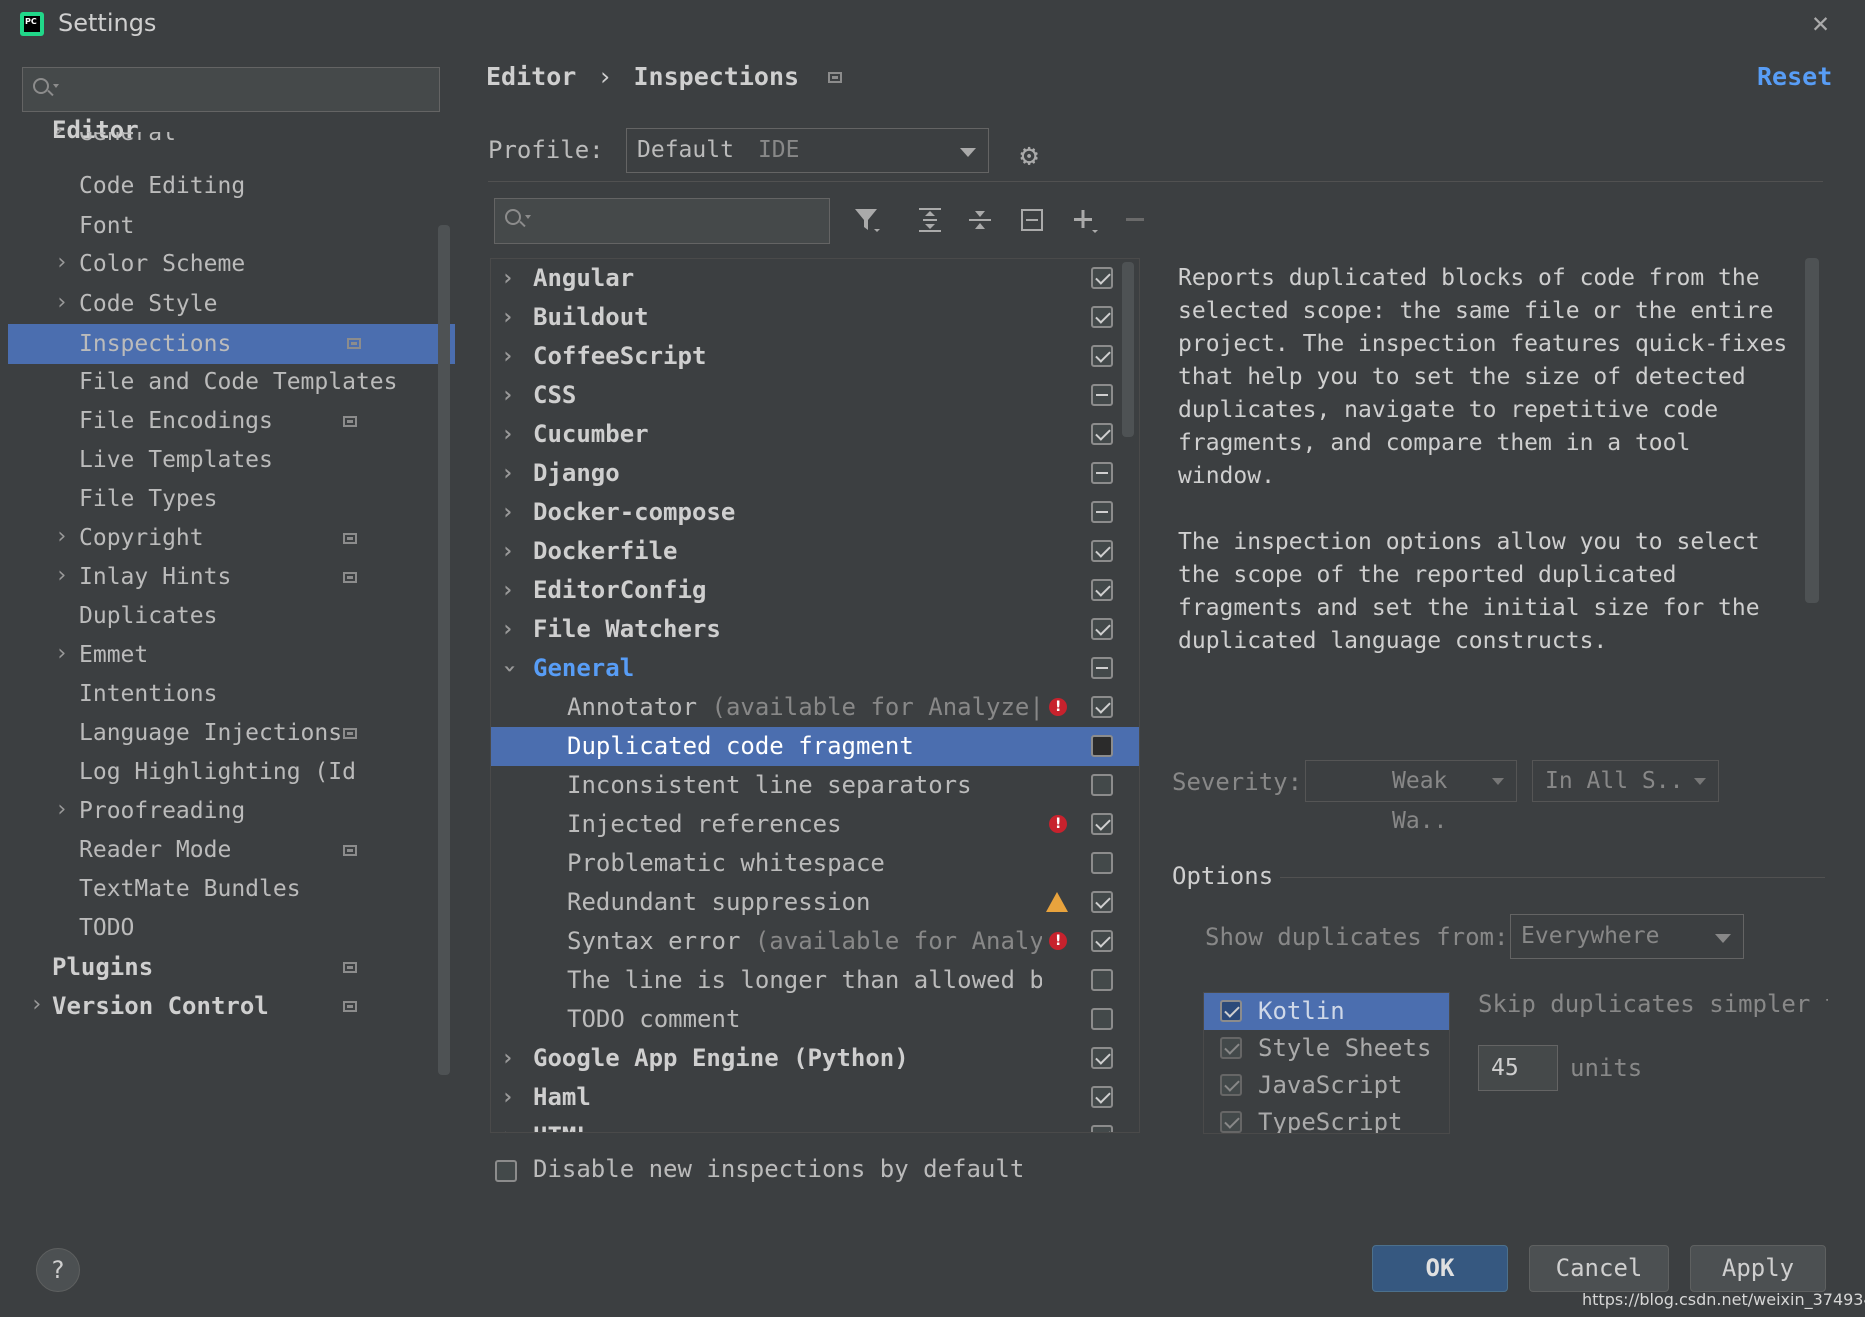 The image size is (1865, 1317). What do you see at coordinates (1599, 1268) in the screenshot?
I see `cancel-button: Cancel` at bounding box center [1599, 1268].